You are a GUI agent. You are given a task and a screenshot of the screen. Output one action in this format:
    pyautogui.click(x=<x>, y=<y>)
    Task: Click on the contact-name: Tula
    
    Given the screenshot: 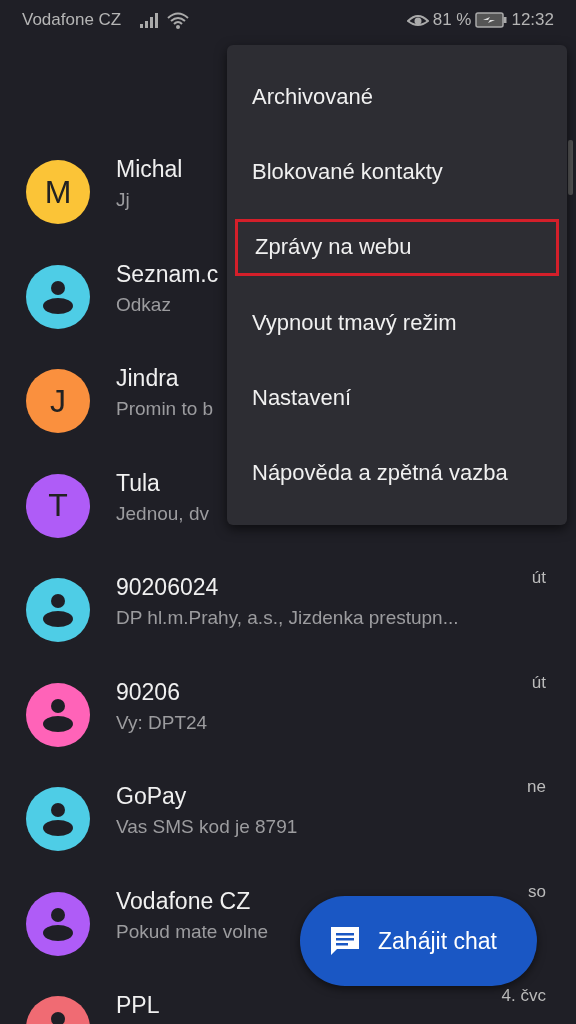 What is the action you would take?
    pyautogui.click(x=138, y=483)
    